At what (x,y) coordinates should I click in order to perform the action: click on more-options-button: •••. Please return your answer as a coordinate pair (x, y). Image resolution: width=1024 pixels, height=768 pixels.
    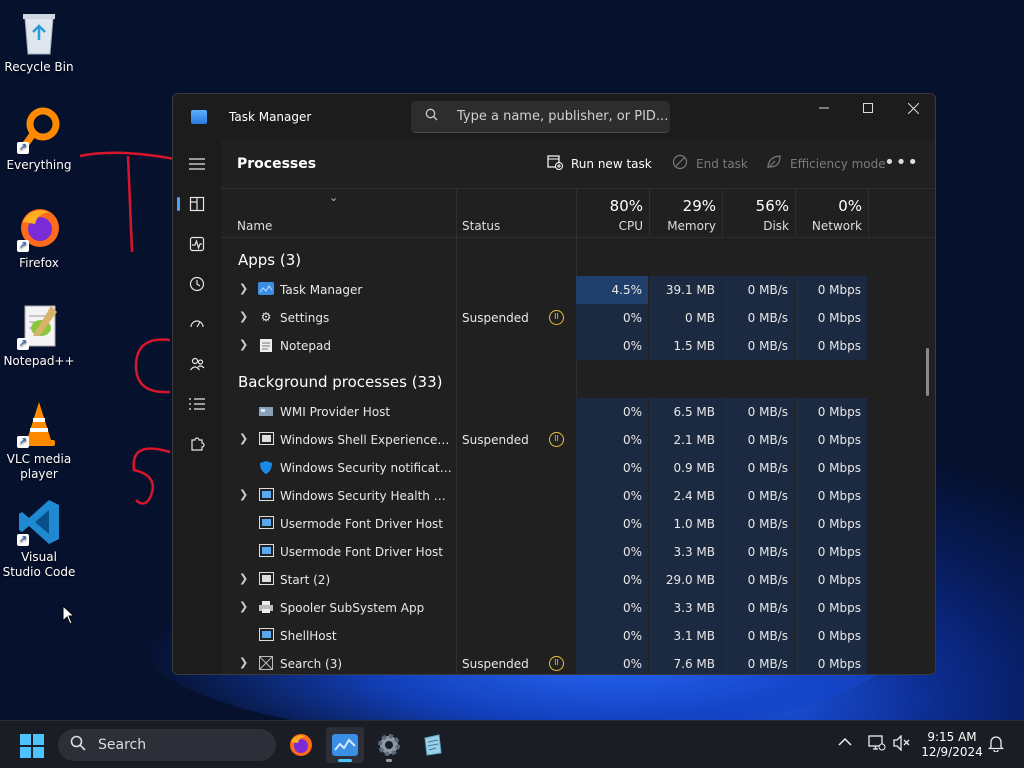
    Looking at the image, I should click on (901, 162).